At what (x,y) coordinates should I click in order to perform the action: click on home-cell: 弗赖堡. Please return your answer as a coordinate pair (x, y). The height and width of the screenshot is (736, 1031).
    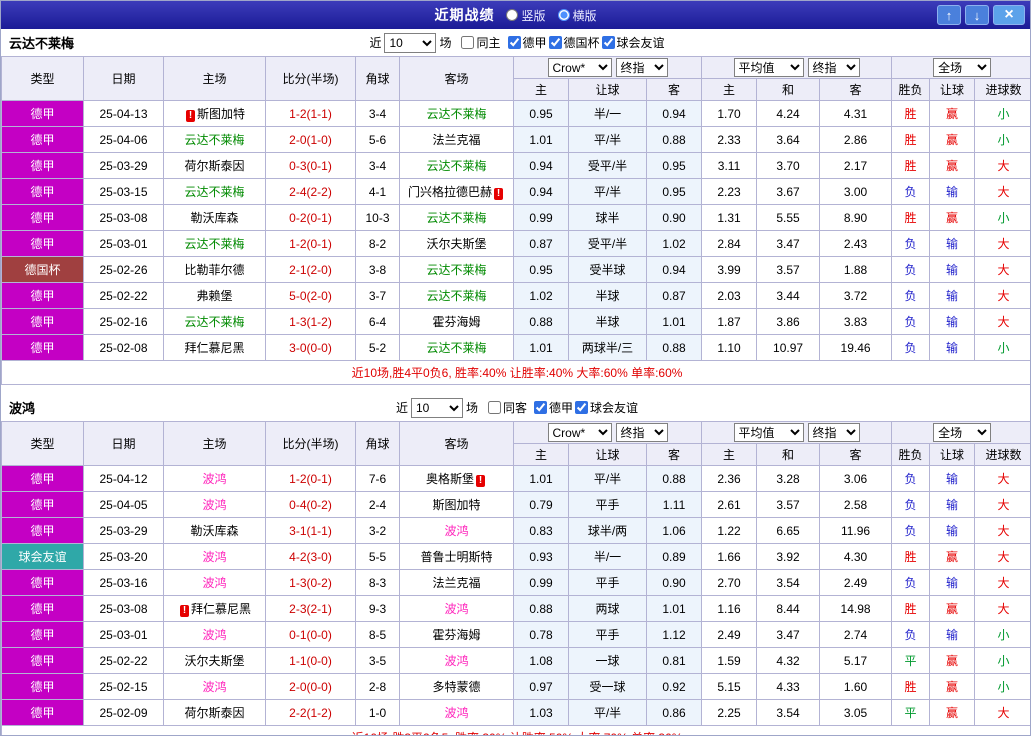
    Looking at the image, I should click on (214, 295).